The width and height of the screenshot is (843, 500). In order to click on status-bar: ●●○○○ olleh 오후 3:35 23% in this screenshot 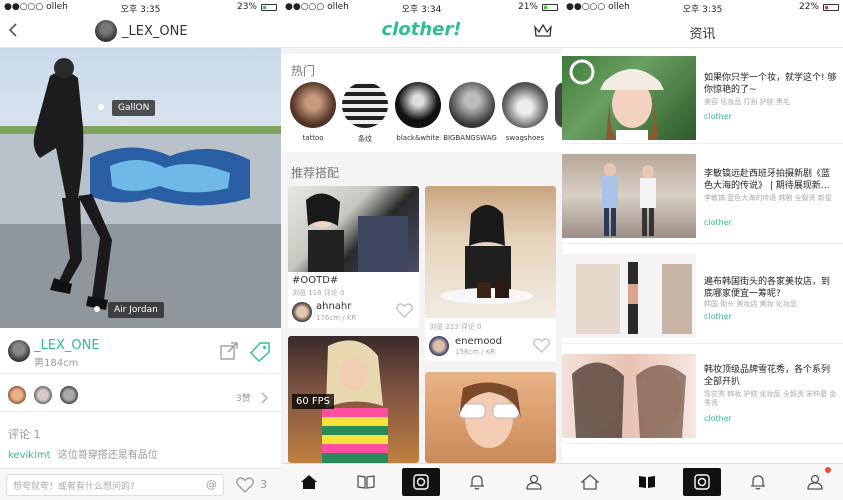, I will do `click(140, 7)`.